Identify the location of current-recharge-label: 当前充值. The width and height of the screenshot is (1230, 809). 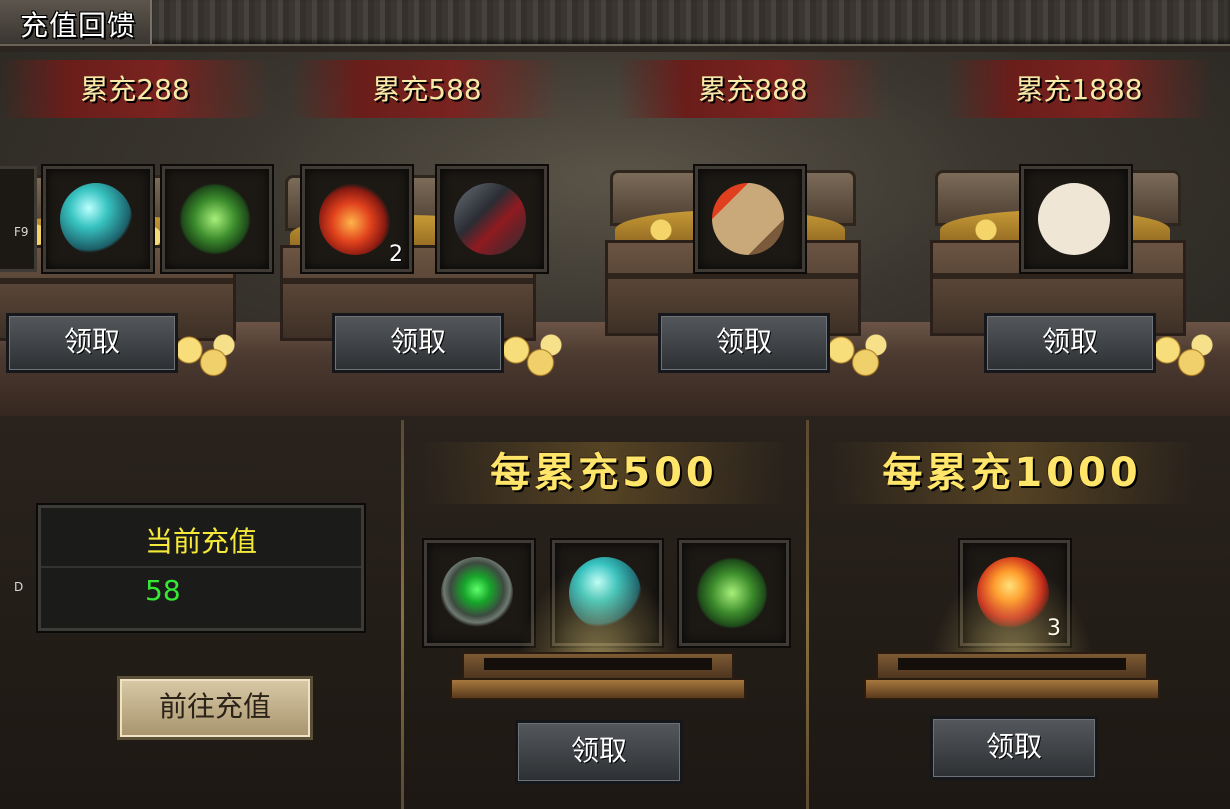
(200, 541).